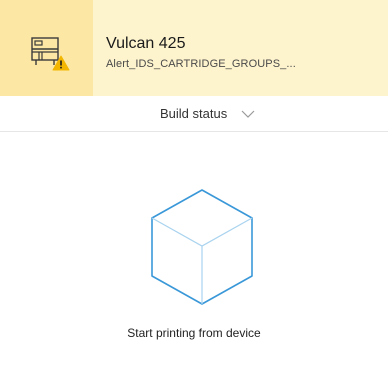 Image resolution: width=388 pixels, height=389 pixels. What do you see at coordinates (202, 247) in the screenshot?
I see `cube-icon` at bounding box center [202, 247].